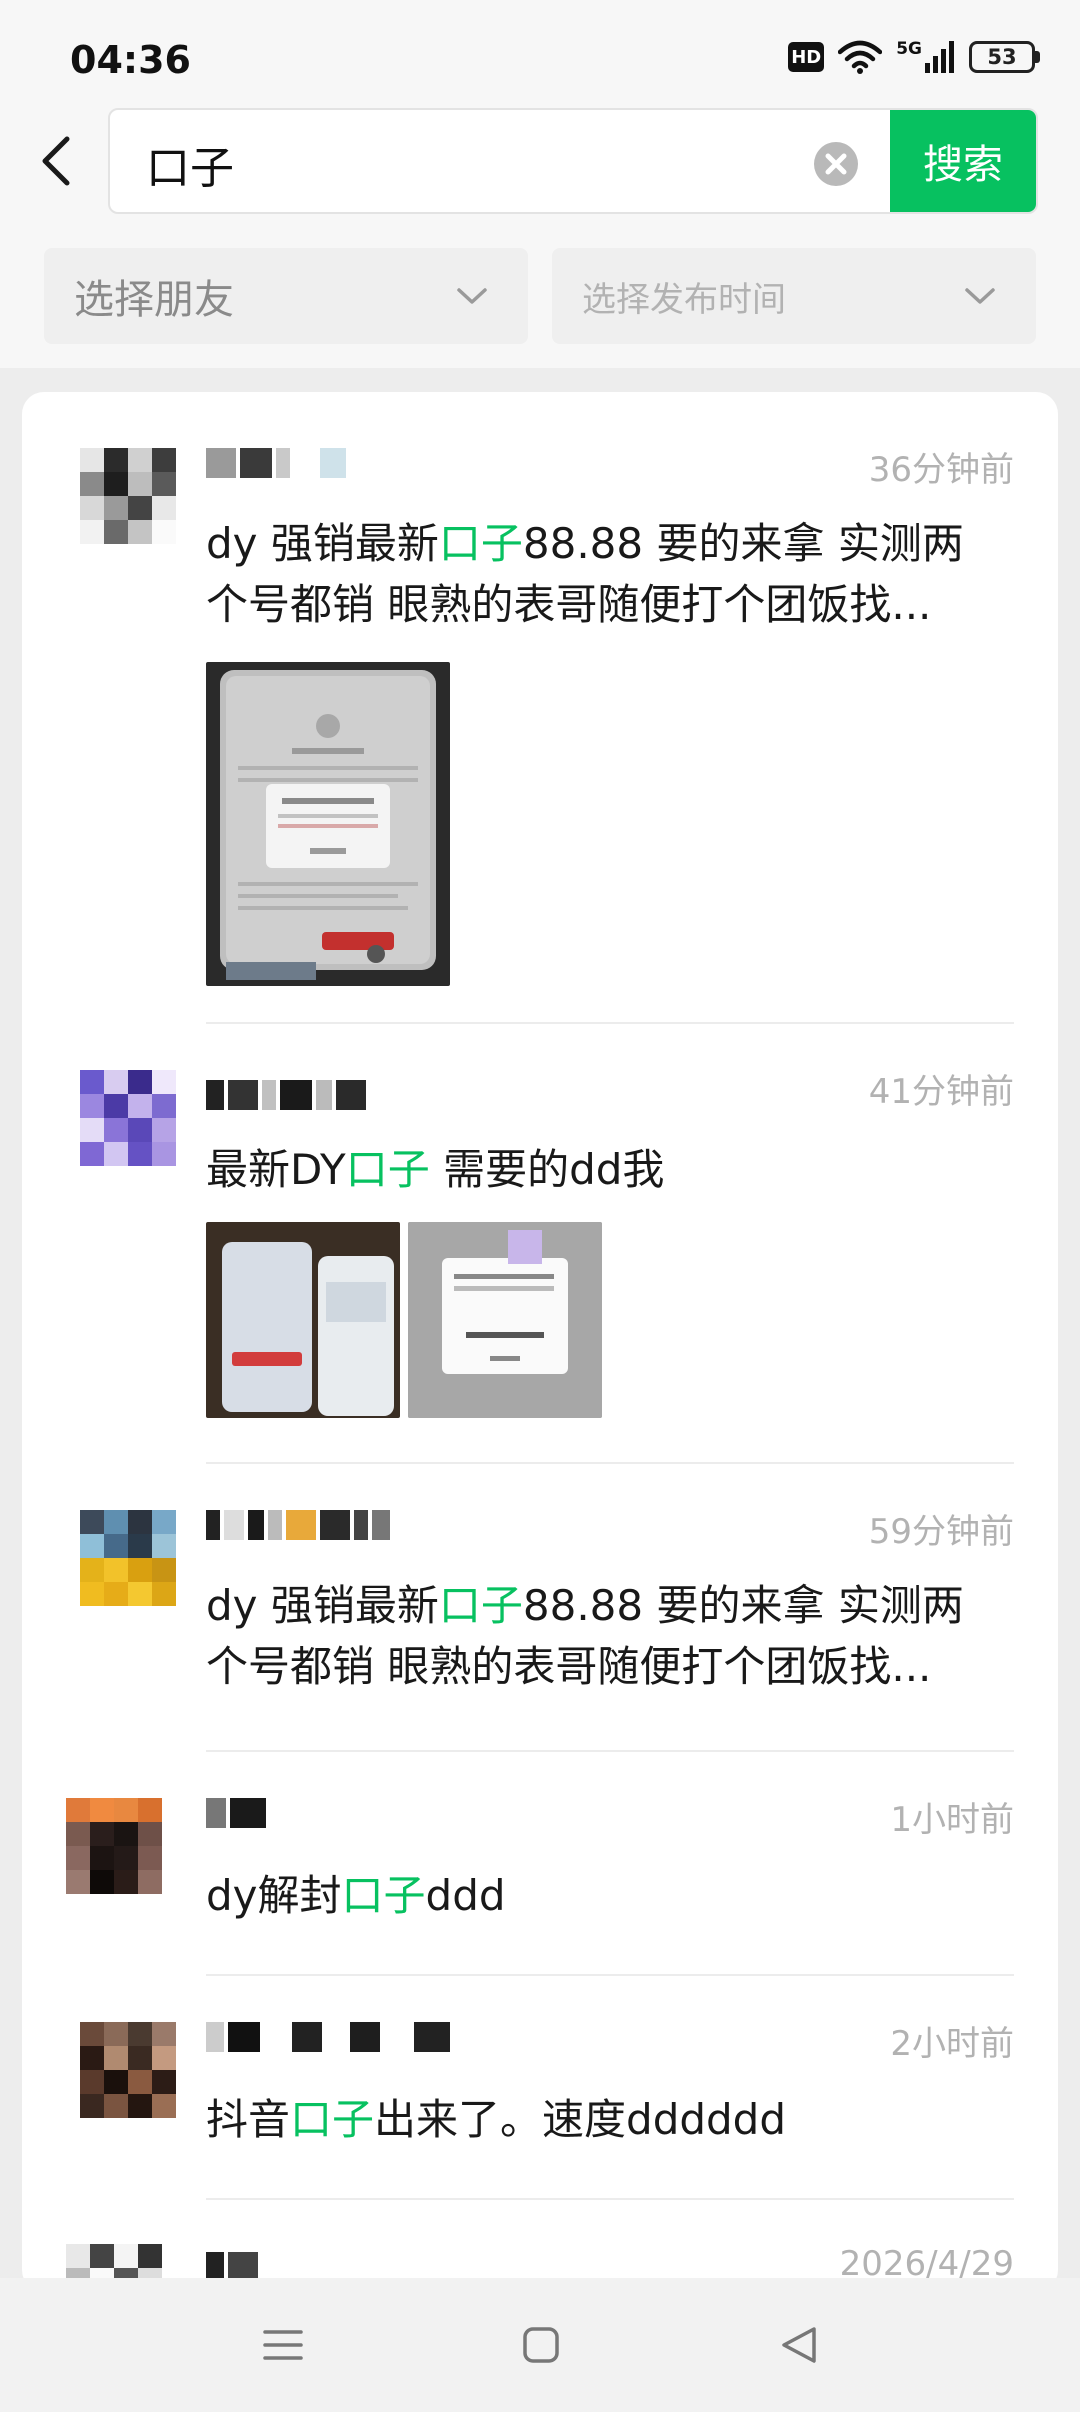 This screenshot has width=1080, height=2412. I want to click on phone-screenshot-icon, so click(328, 825).